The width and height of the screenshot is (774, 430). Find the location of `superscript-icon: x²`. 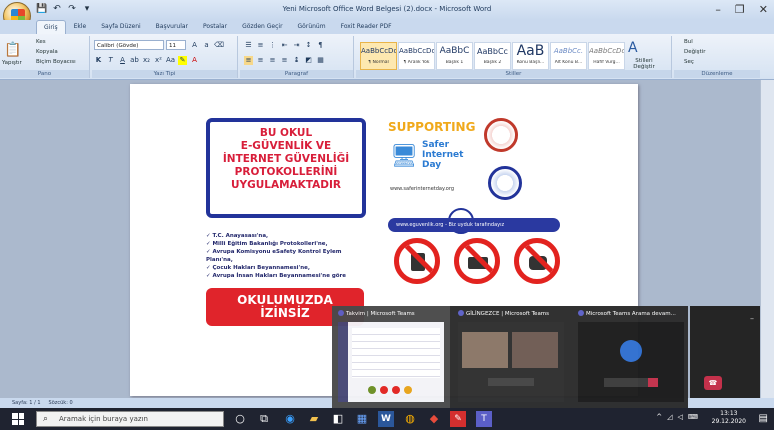

superscript-icon: x² is located at coordinates (158, 60).